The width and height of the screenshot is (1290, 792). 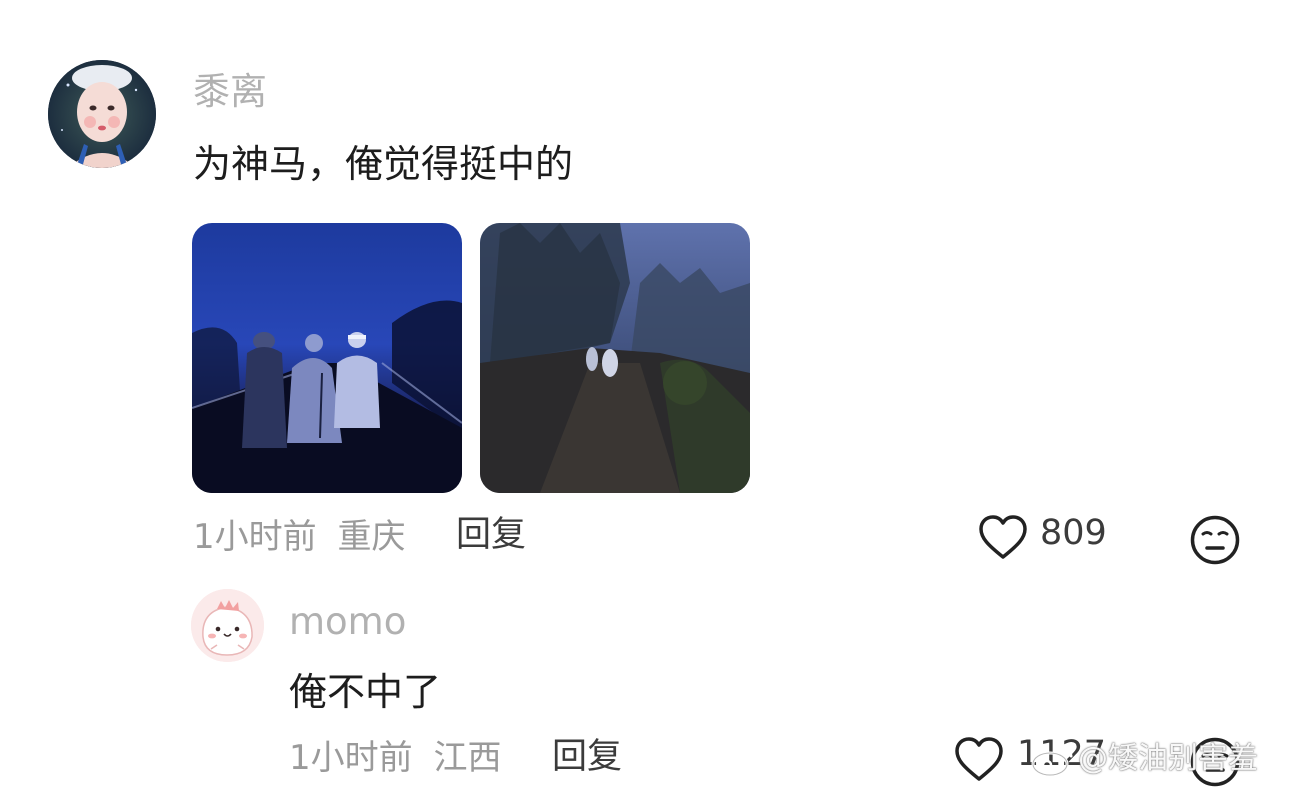 What do you see at coordinates (1053, 760) in the screenshot?
I see `weibo-logo-icon` at bounding box center [1053, 760].